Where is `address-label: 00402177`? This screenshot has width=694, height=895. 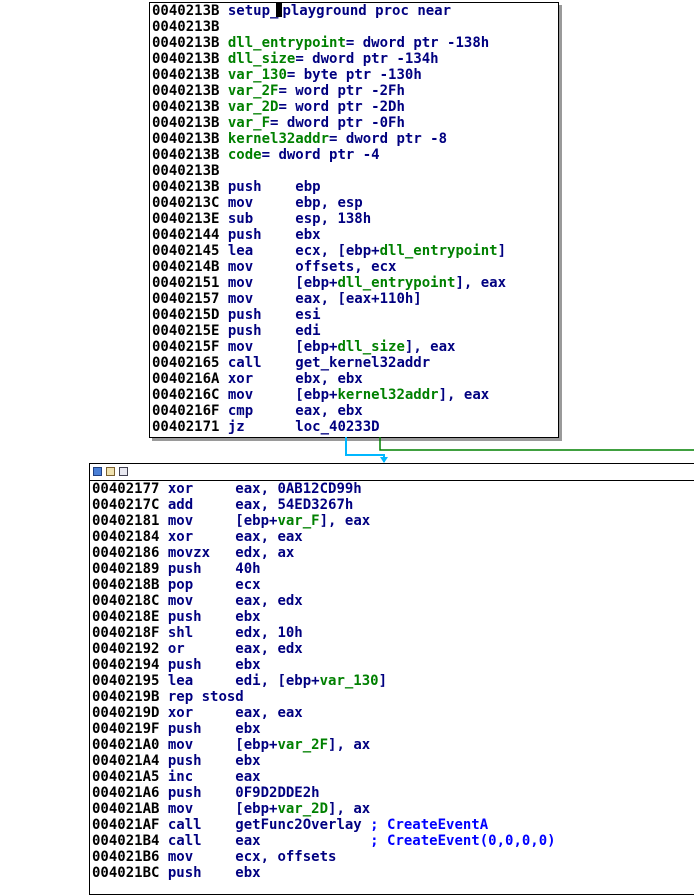
address-label: 00402177 is located at coordinates (126, 489).